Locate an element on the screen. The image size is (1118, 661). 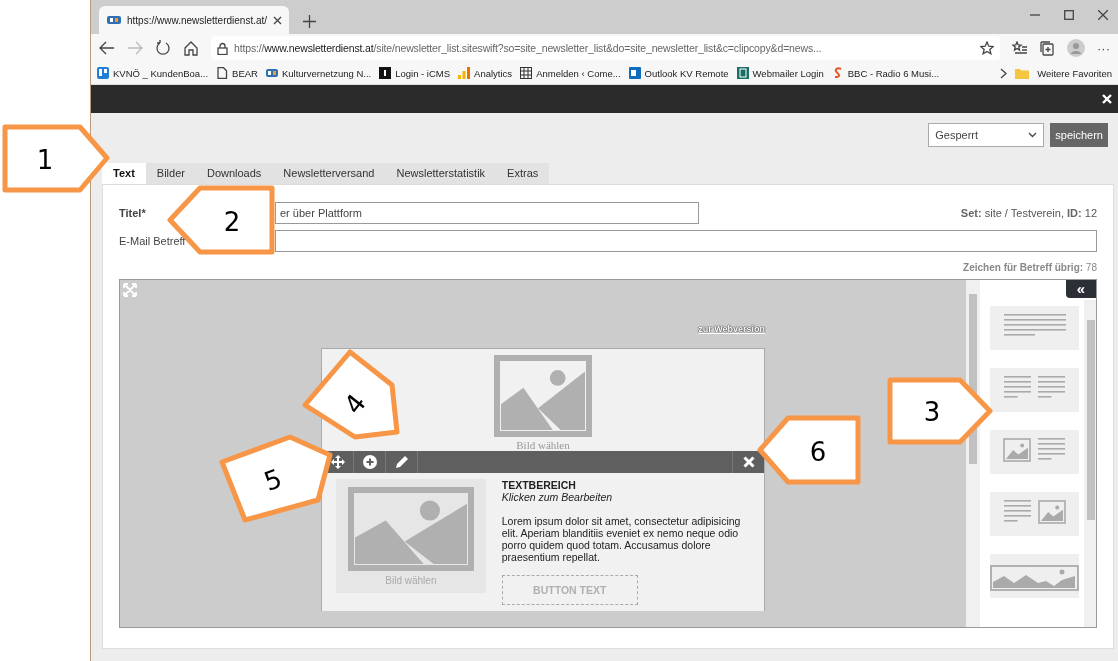
folder-icon is located at coordinates (1022, 73).